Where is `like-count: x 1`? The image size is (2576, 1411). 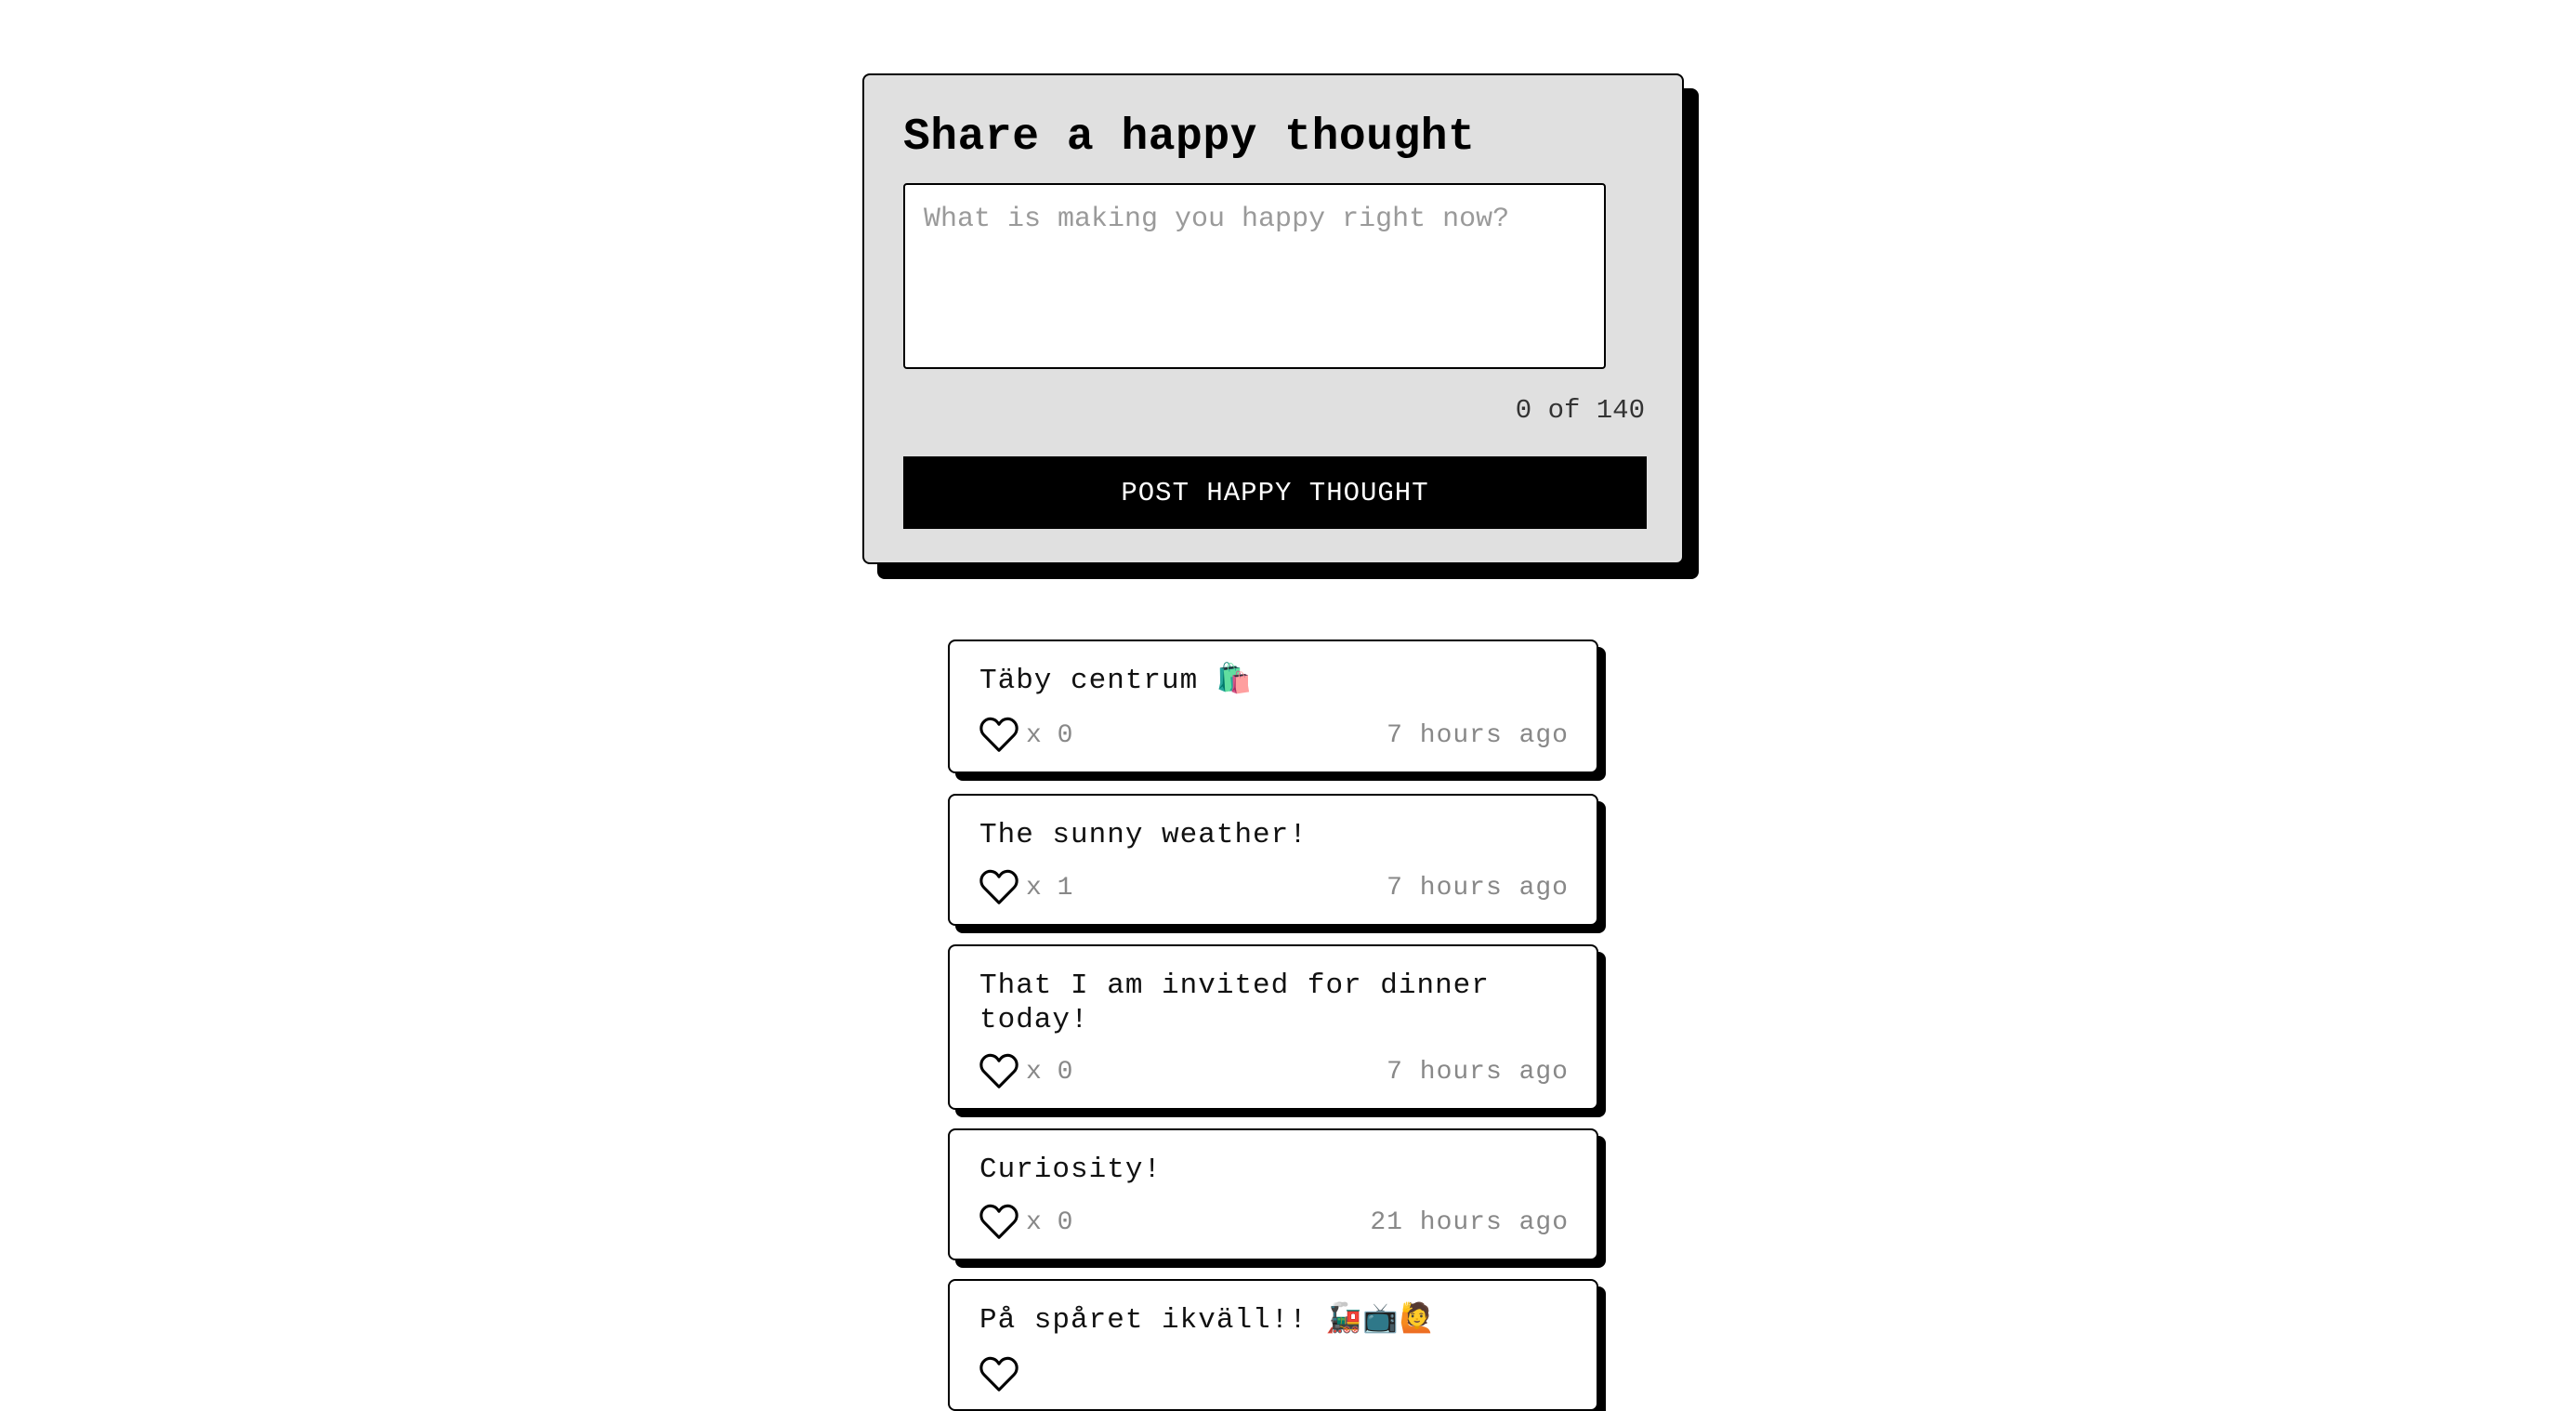
like-count: x 1 is located at coordinates (1049, 888).